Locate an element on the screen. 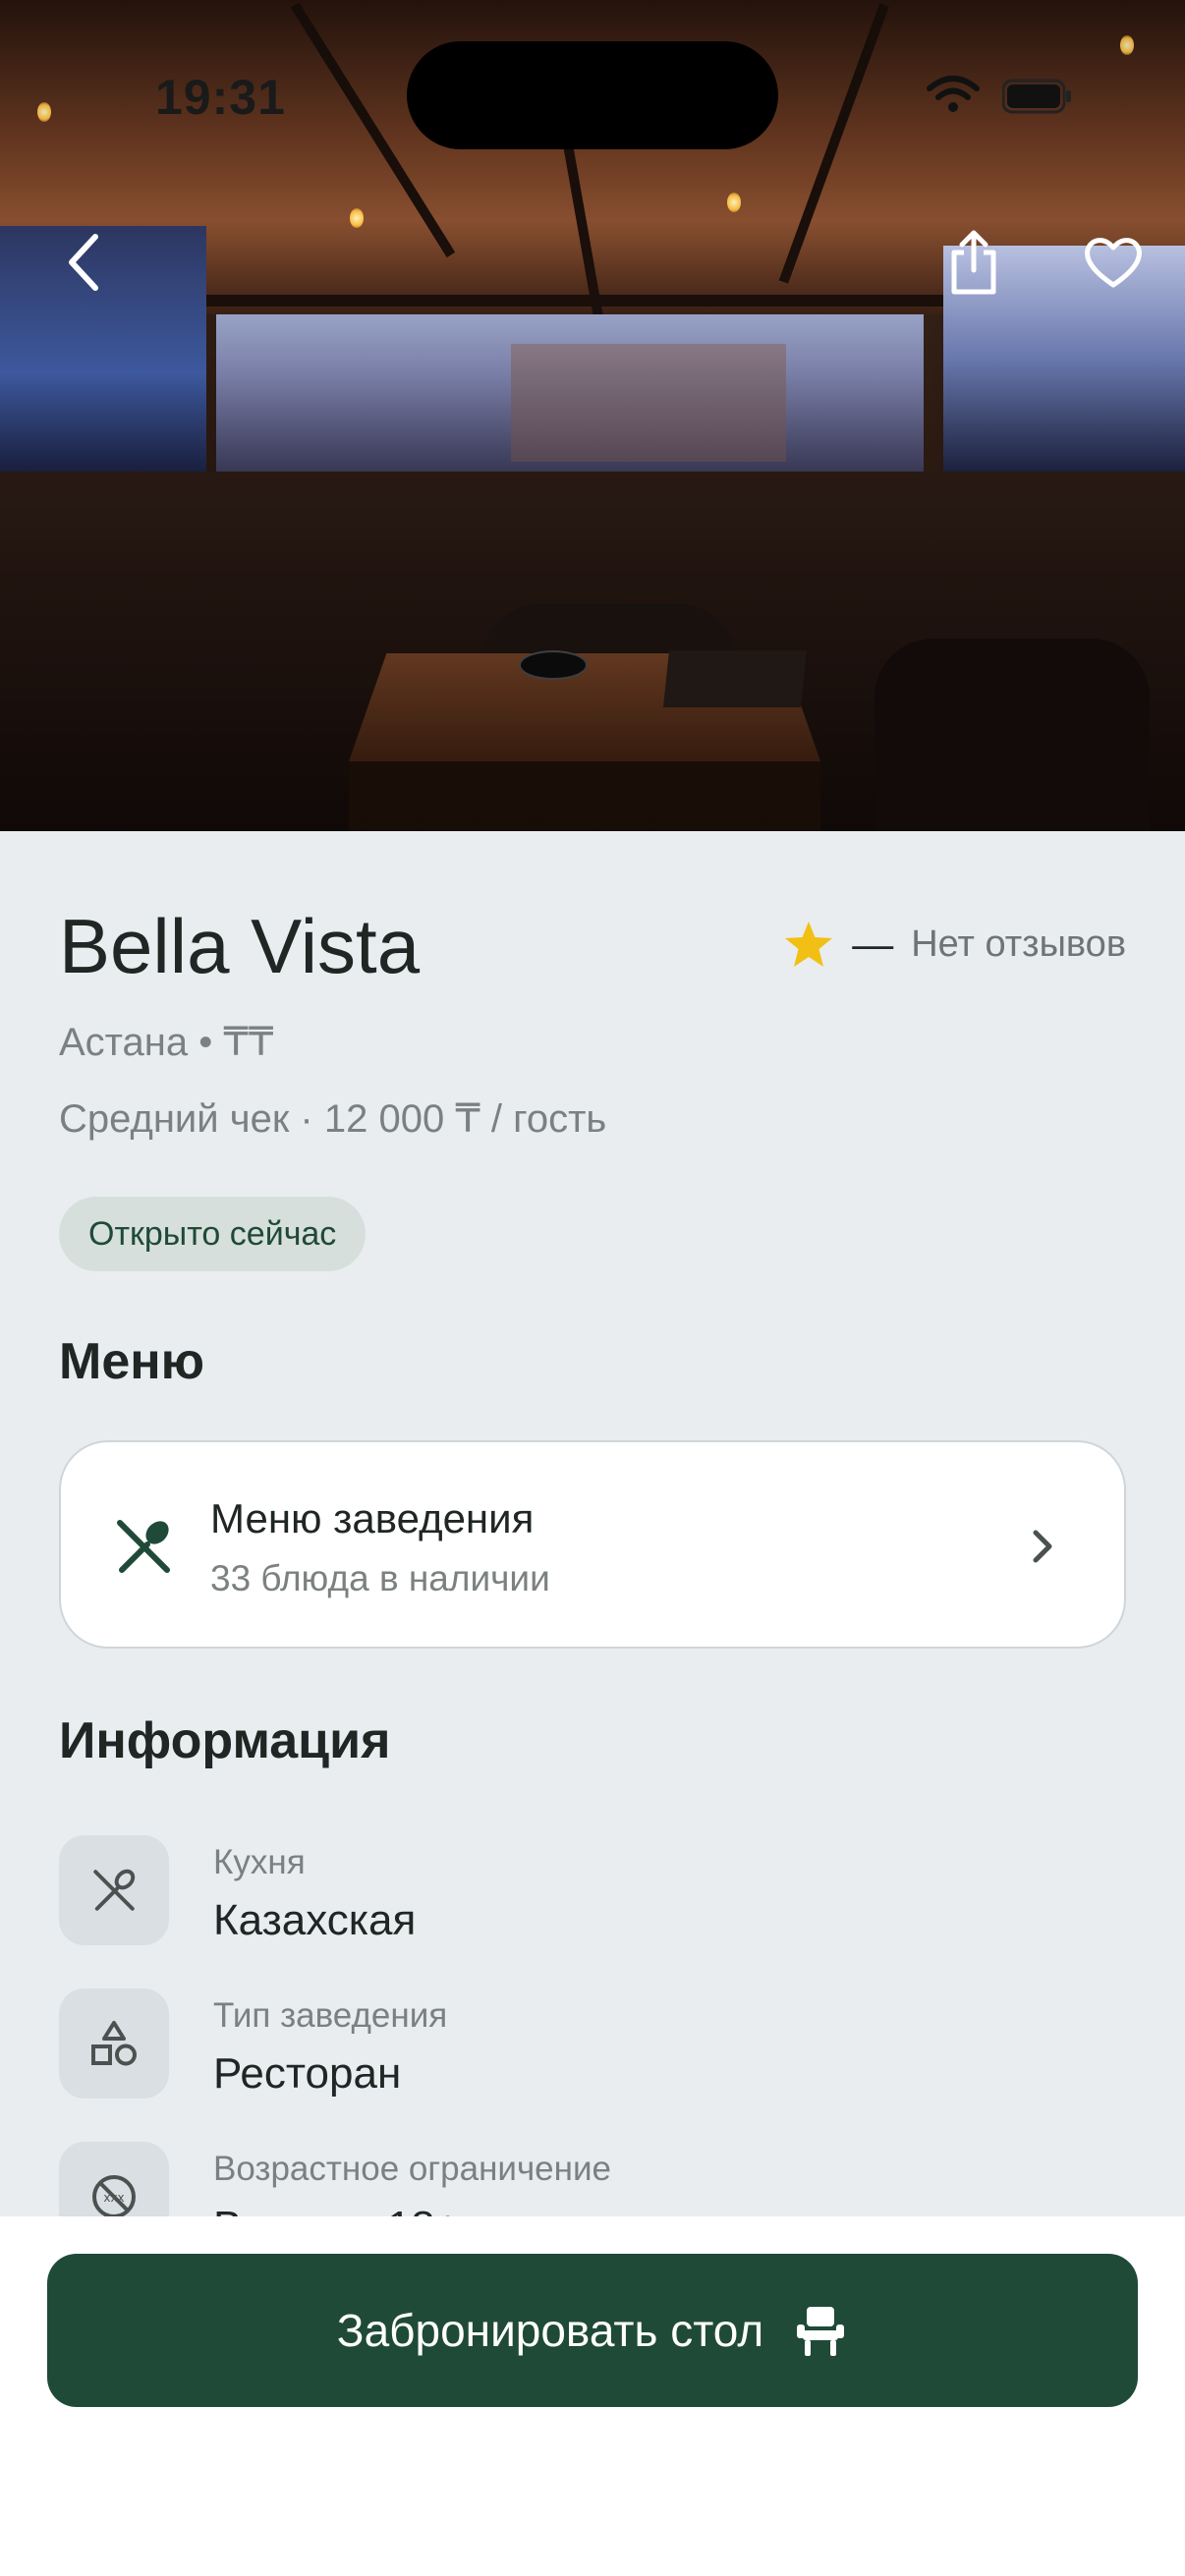 Image resolution: width=1185 pixels, height=2576 pixels. city-price: Астана • ₸₸ is located at coordinates (167, 1042).